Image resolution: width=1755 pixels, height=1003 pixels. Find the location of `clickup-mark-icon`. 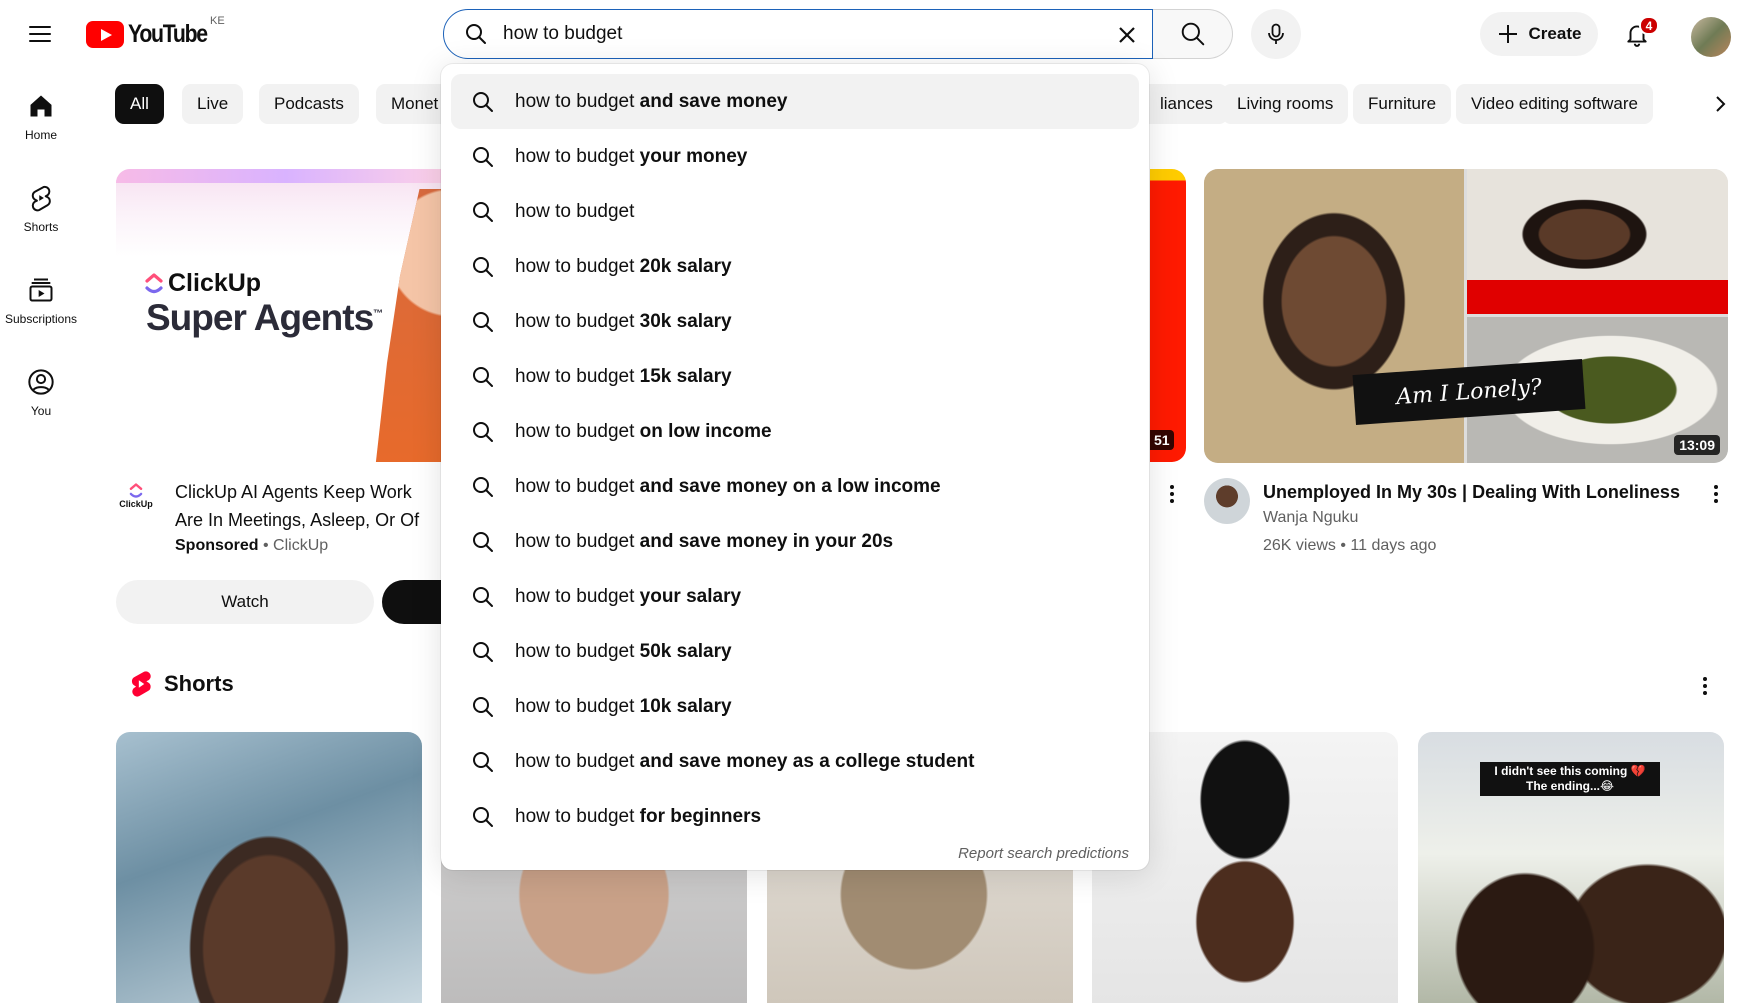

clickup-mark-icon is located at coordinates (154, 282).